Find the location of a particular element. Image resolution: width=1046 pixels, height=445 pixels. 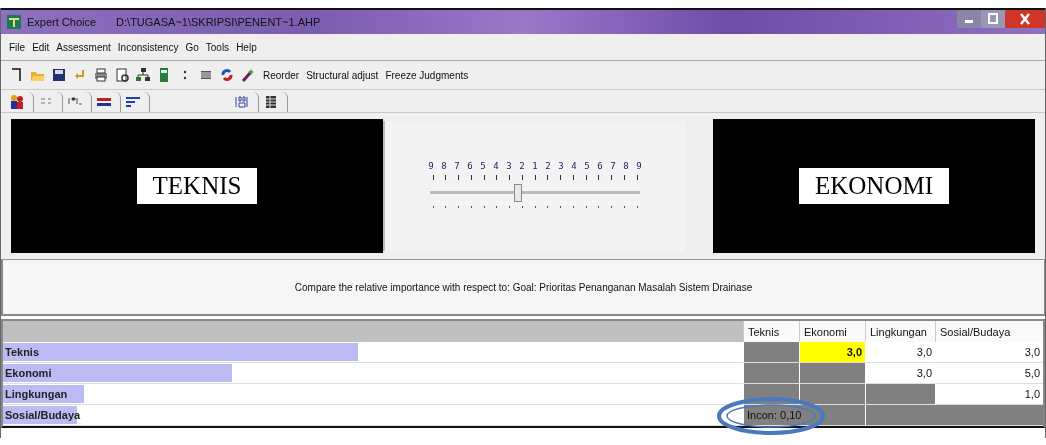

toolbar-button: Structural adjust is located at coordinates (342, 75).